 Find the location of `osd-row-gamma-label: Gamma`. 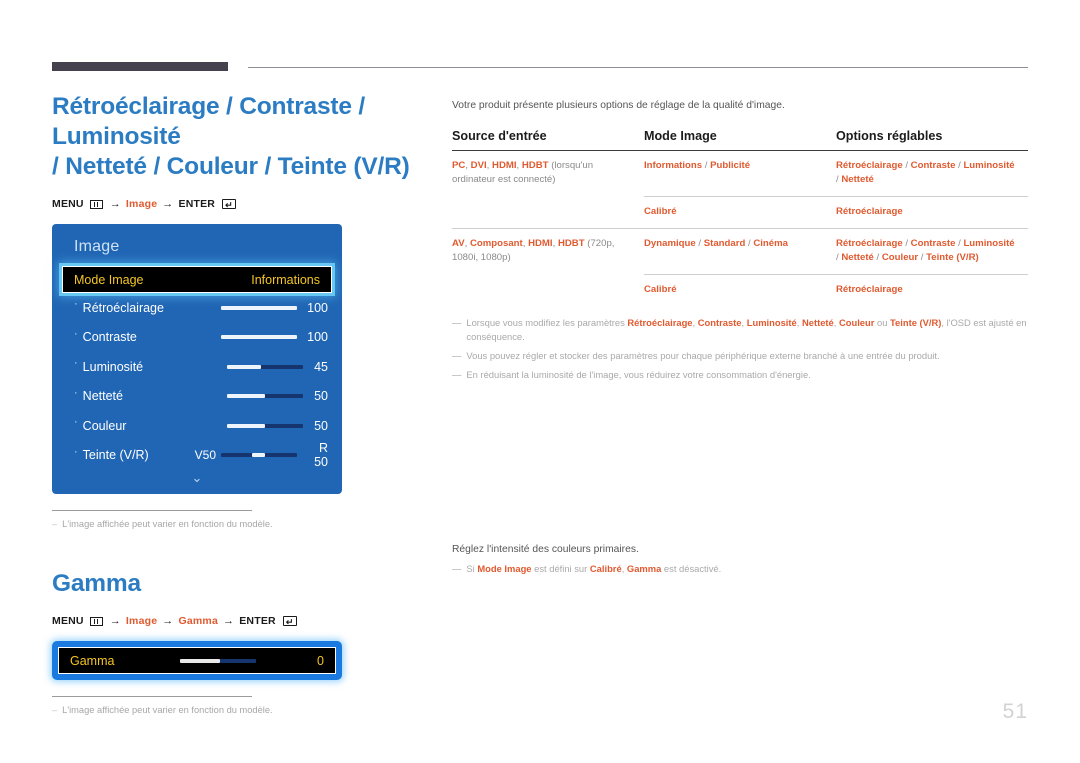

osd-row-gamma-label: Gamma is located at coordinates (92, 660).